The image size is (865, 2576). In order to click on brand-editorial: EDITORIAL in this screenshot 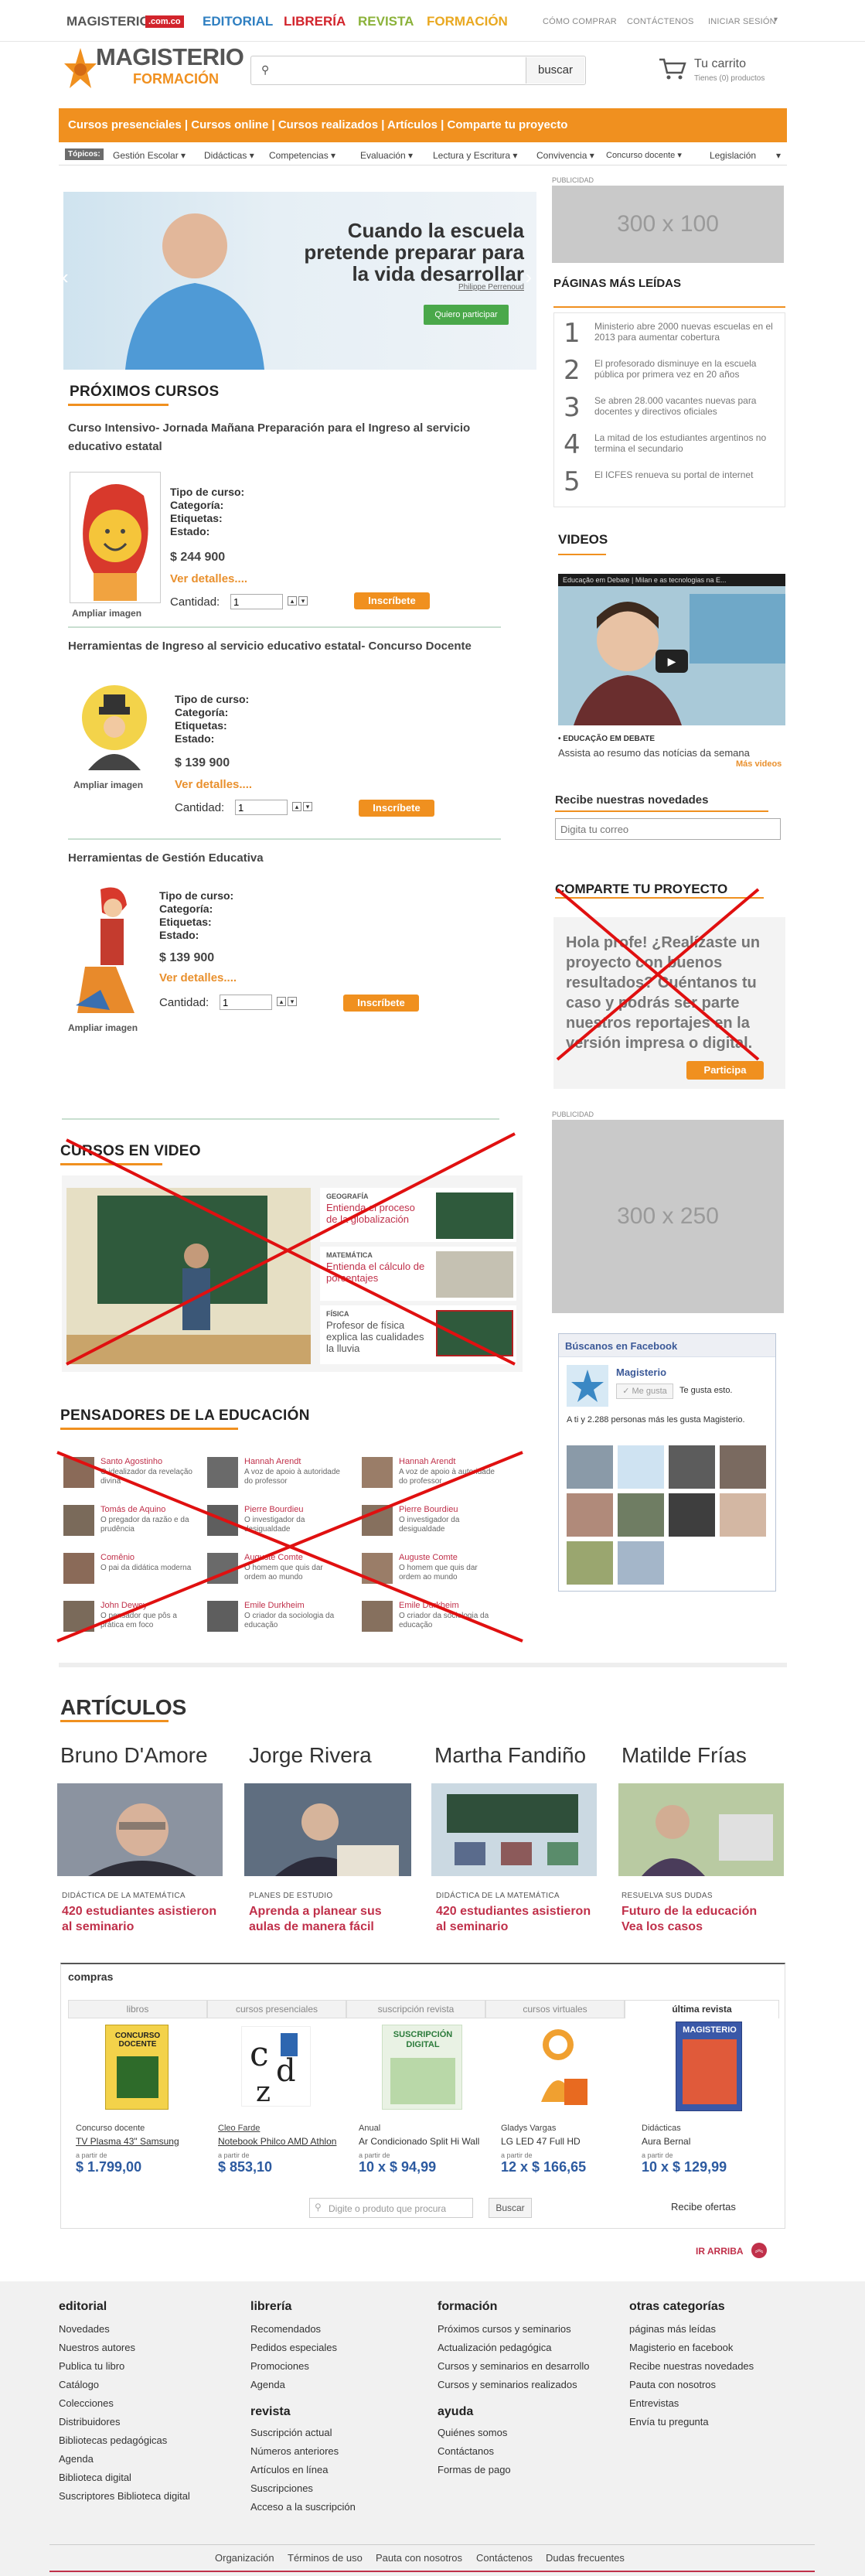, I will do `click(238, 22)`.